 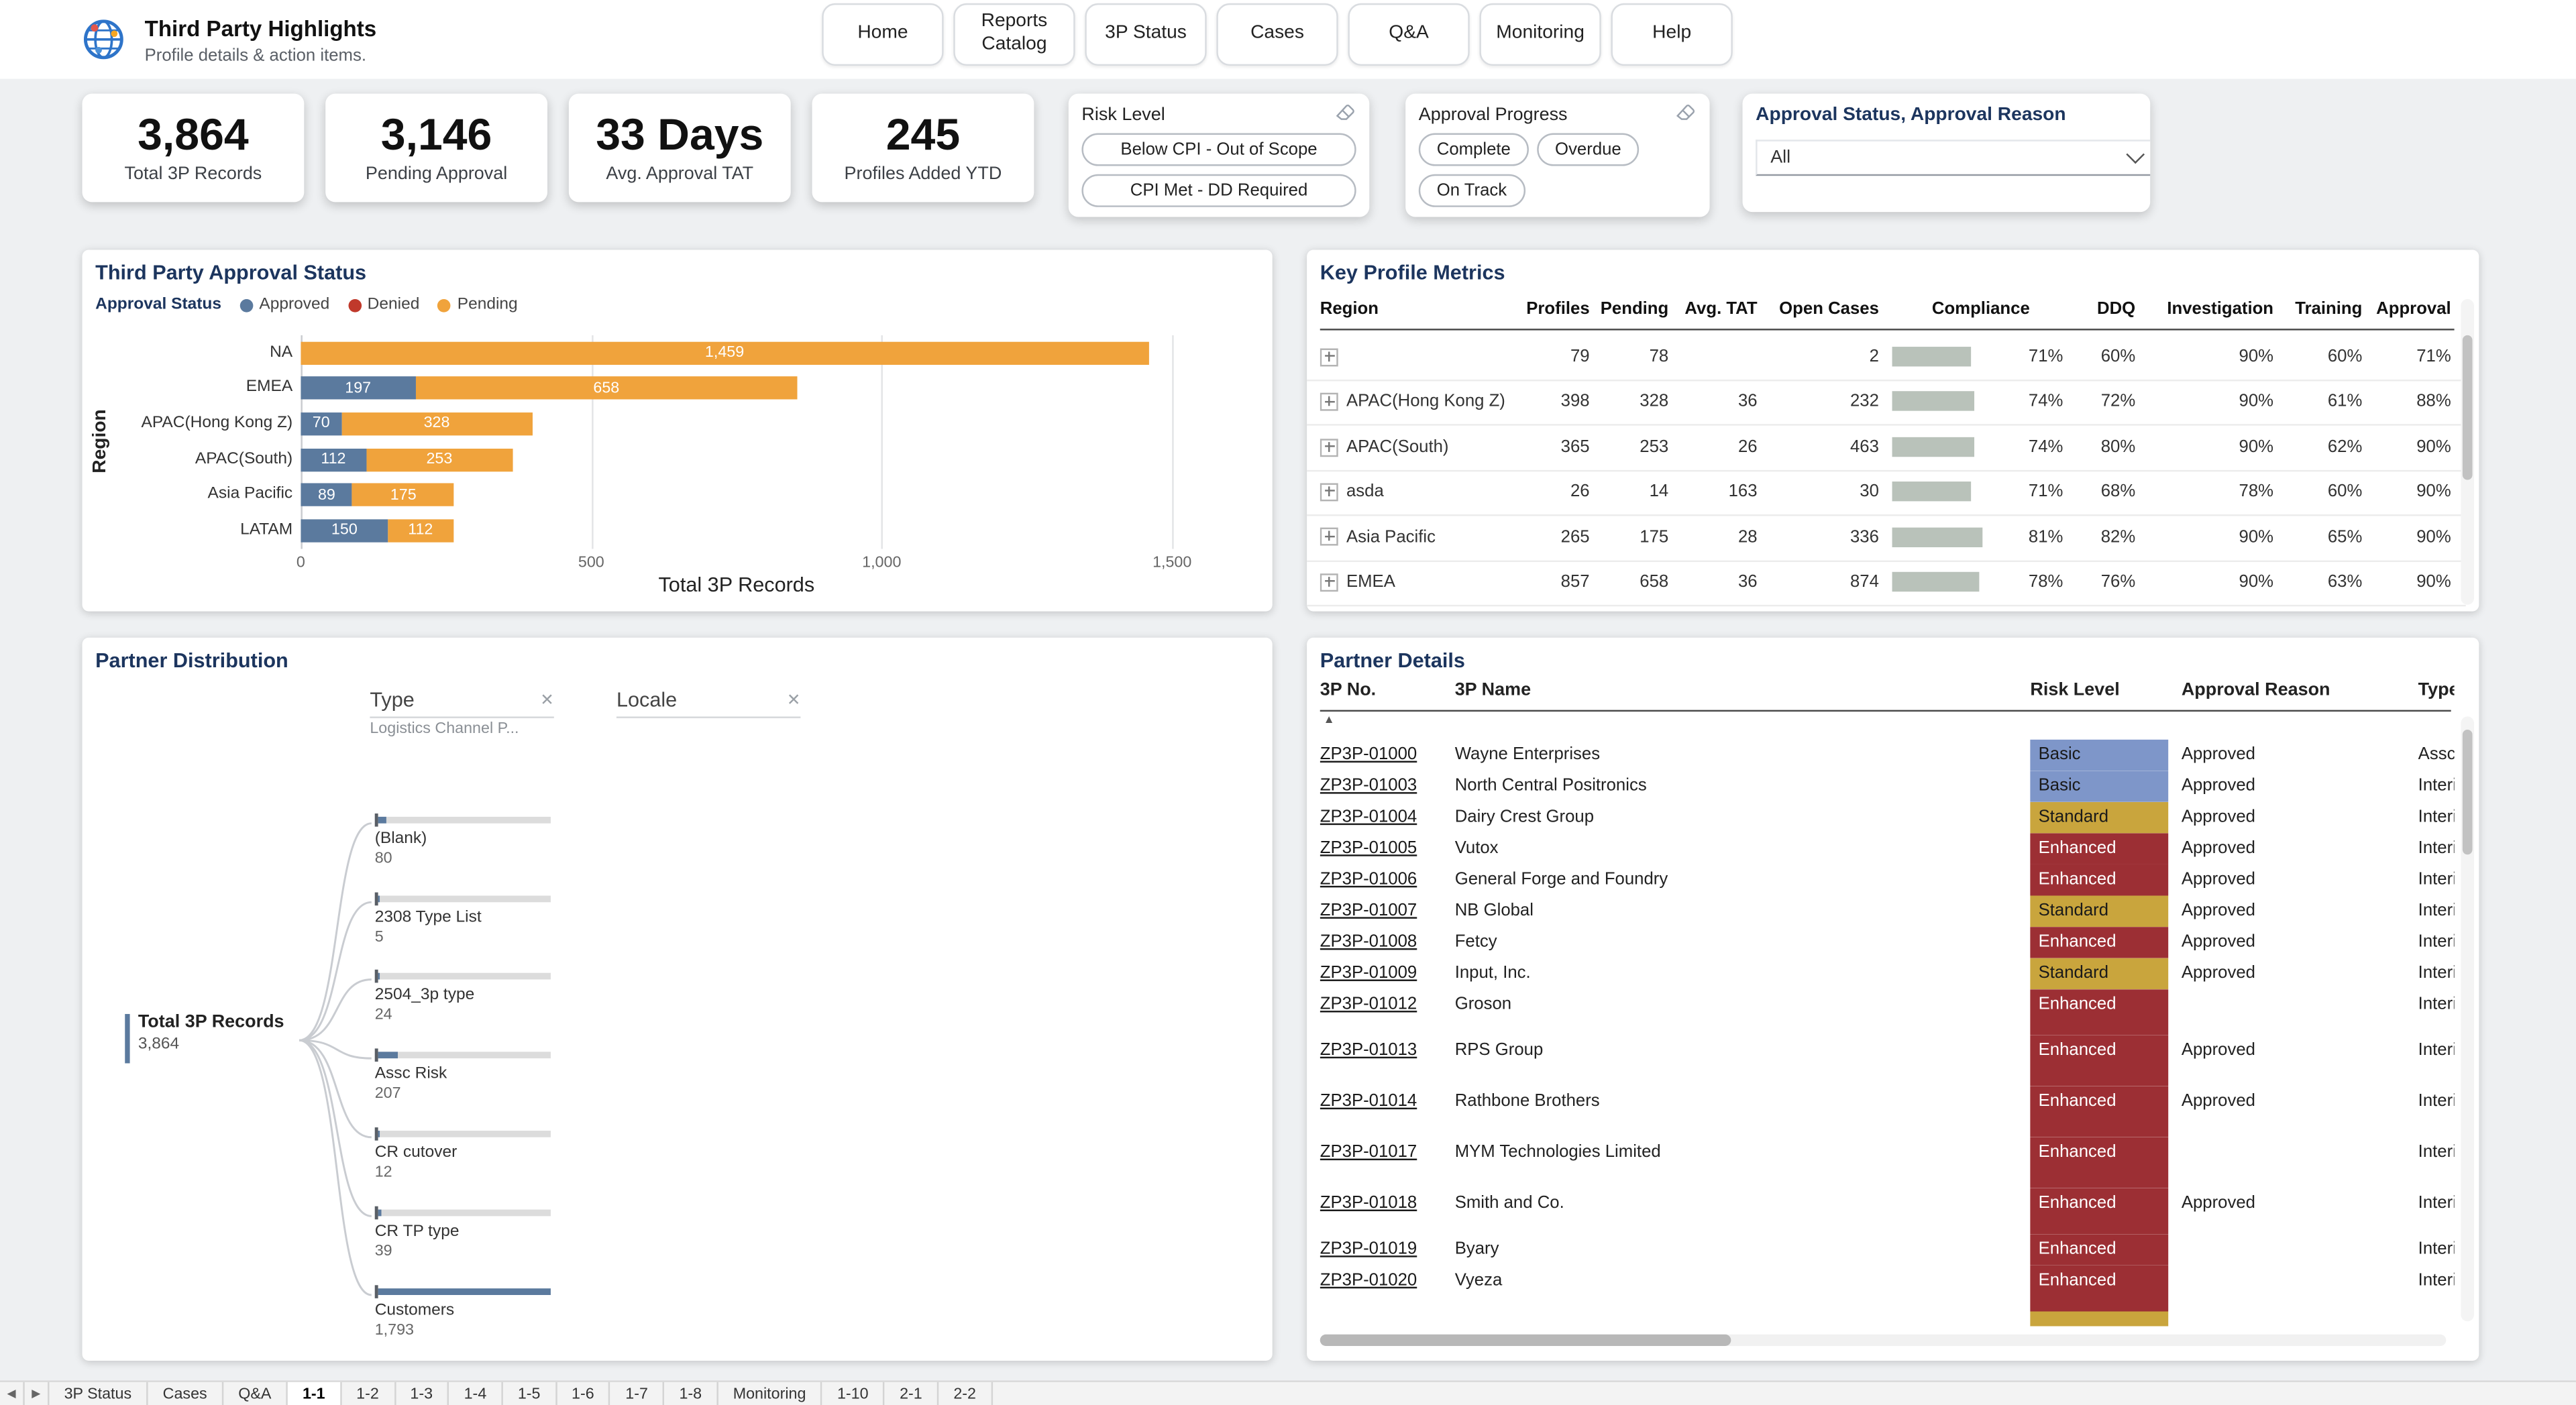 I want to click on bar-segment-pending: 112, so click(x=420, y=530).